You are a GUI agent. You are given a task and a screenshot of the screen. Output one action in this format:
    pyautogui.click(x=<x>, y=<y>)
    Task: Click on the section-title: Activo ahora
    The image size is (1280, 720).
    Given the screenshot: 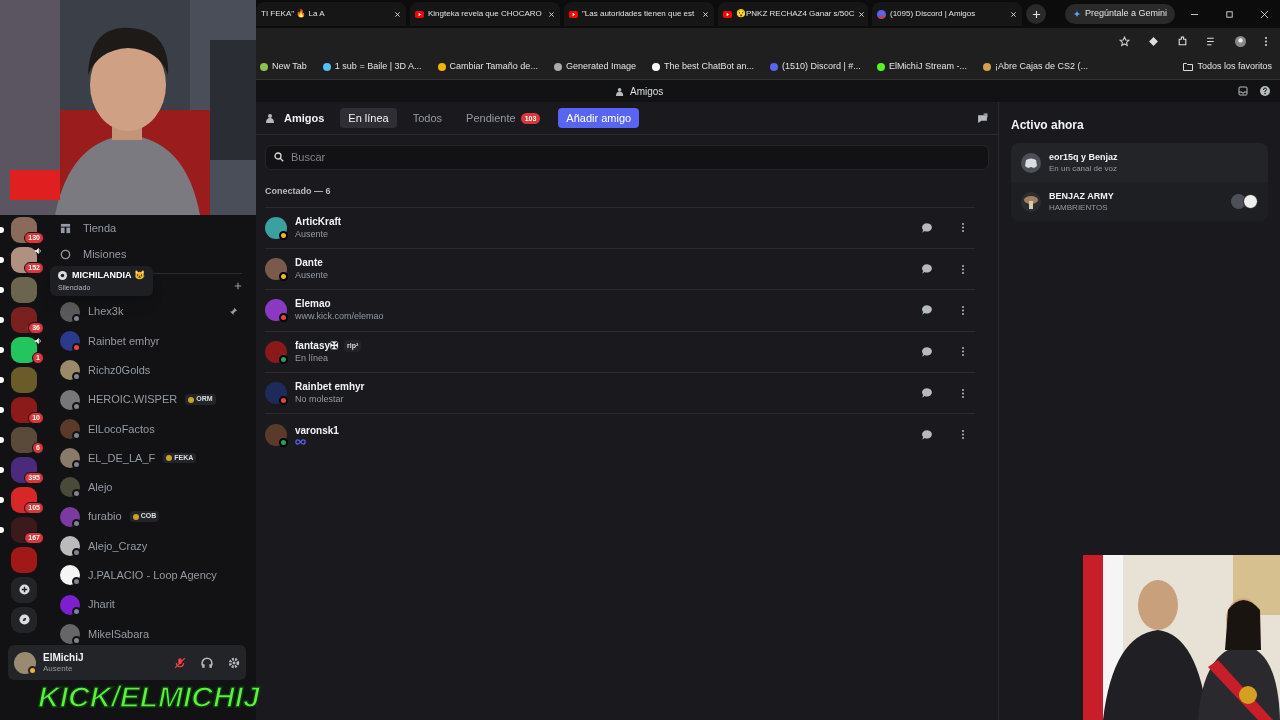 What is the action you would take?
    pyautogui.click(x=1048, y=125)
    